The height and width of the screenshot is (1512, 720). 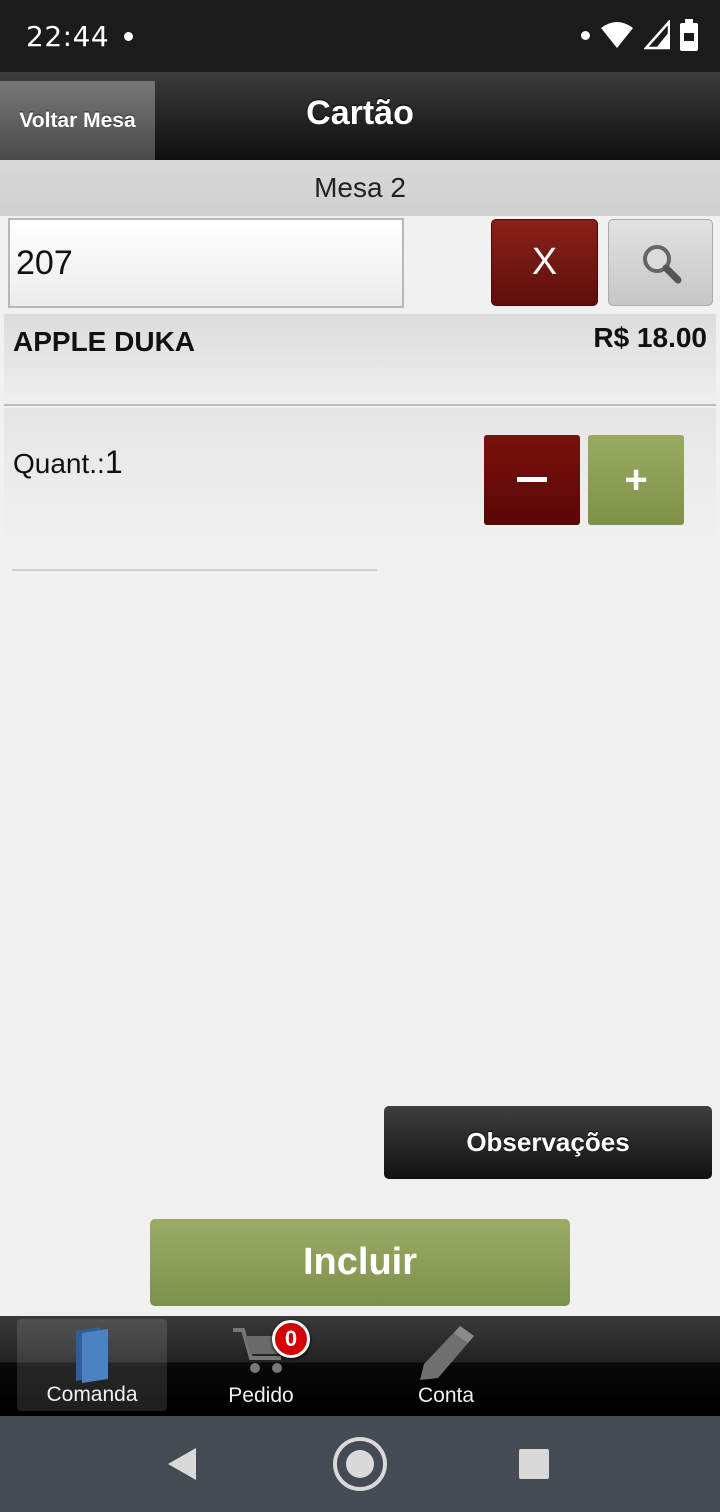 What do you see at coordinates (657, 35) in the screenshot?
I see `signal-icon` at bounding box center [657, 35].